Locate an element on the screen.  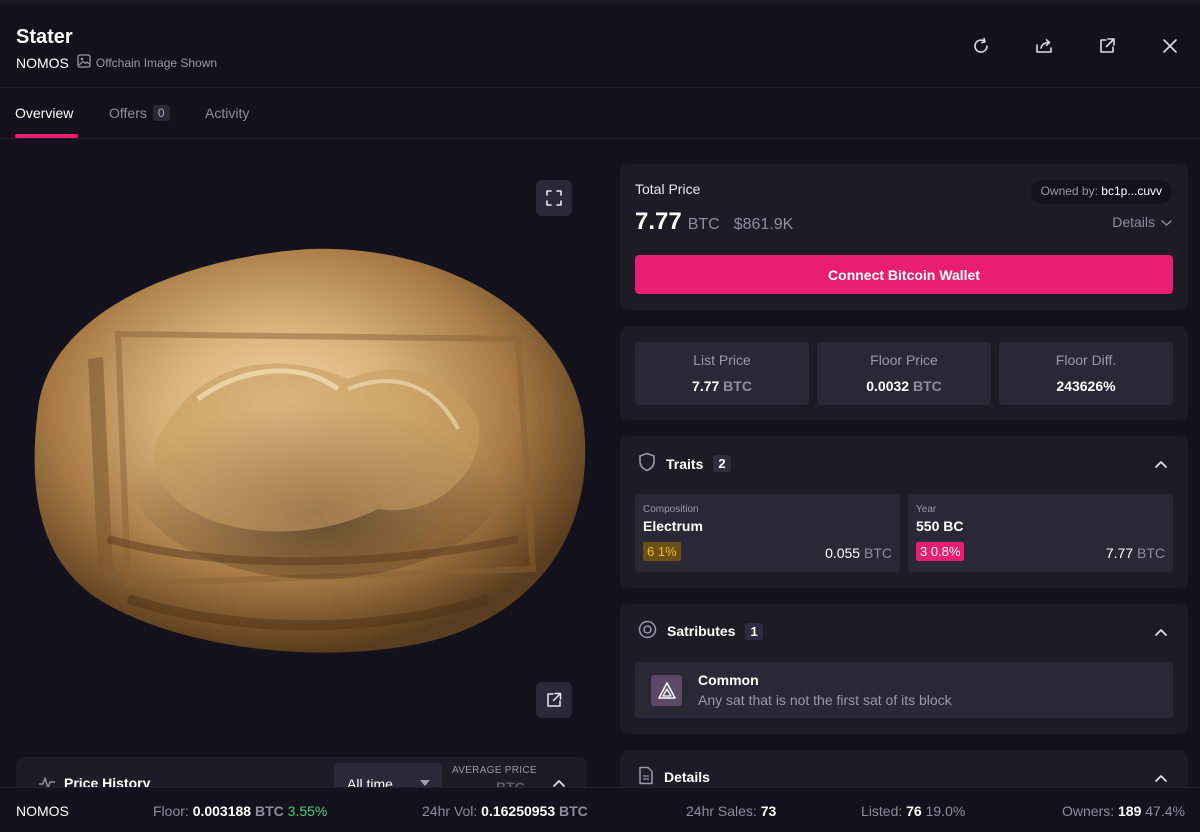
floor-unit: BTC is located at coordinates (269, 811).